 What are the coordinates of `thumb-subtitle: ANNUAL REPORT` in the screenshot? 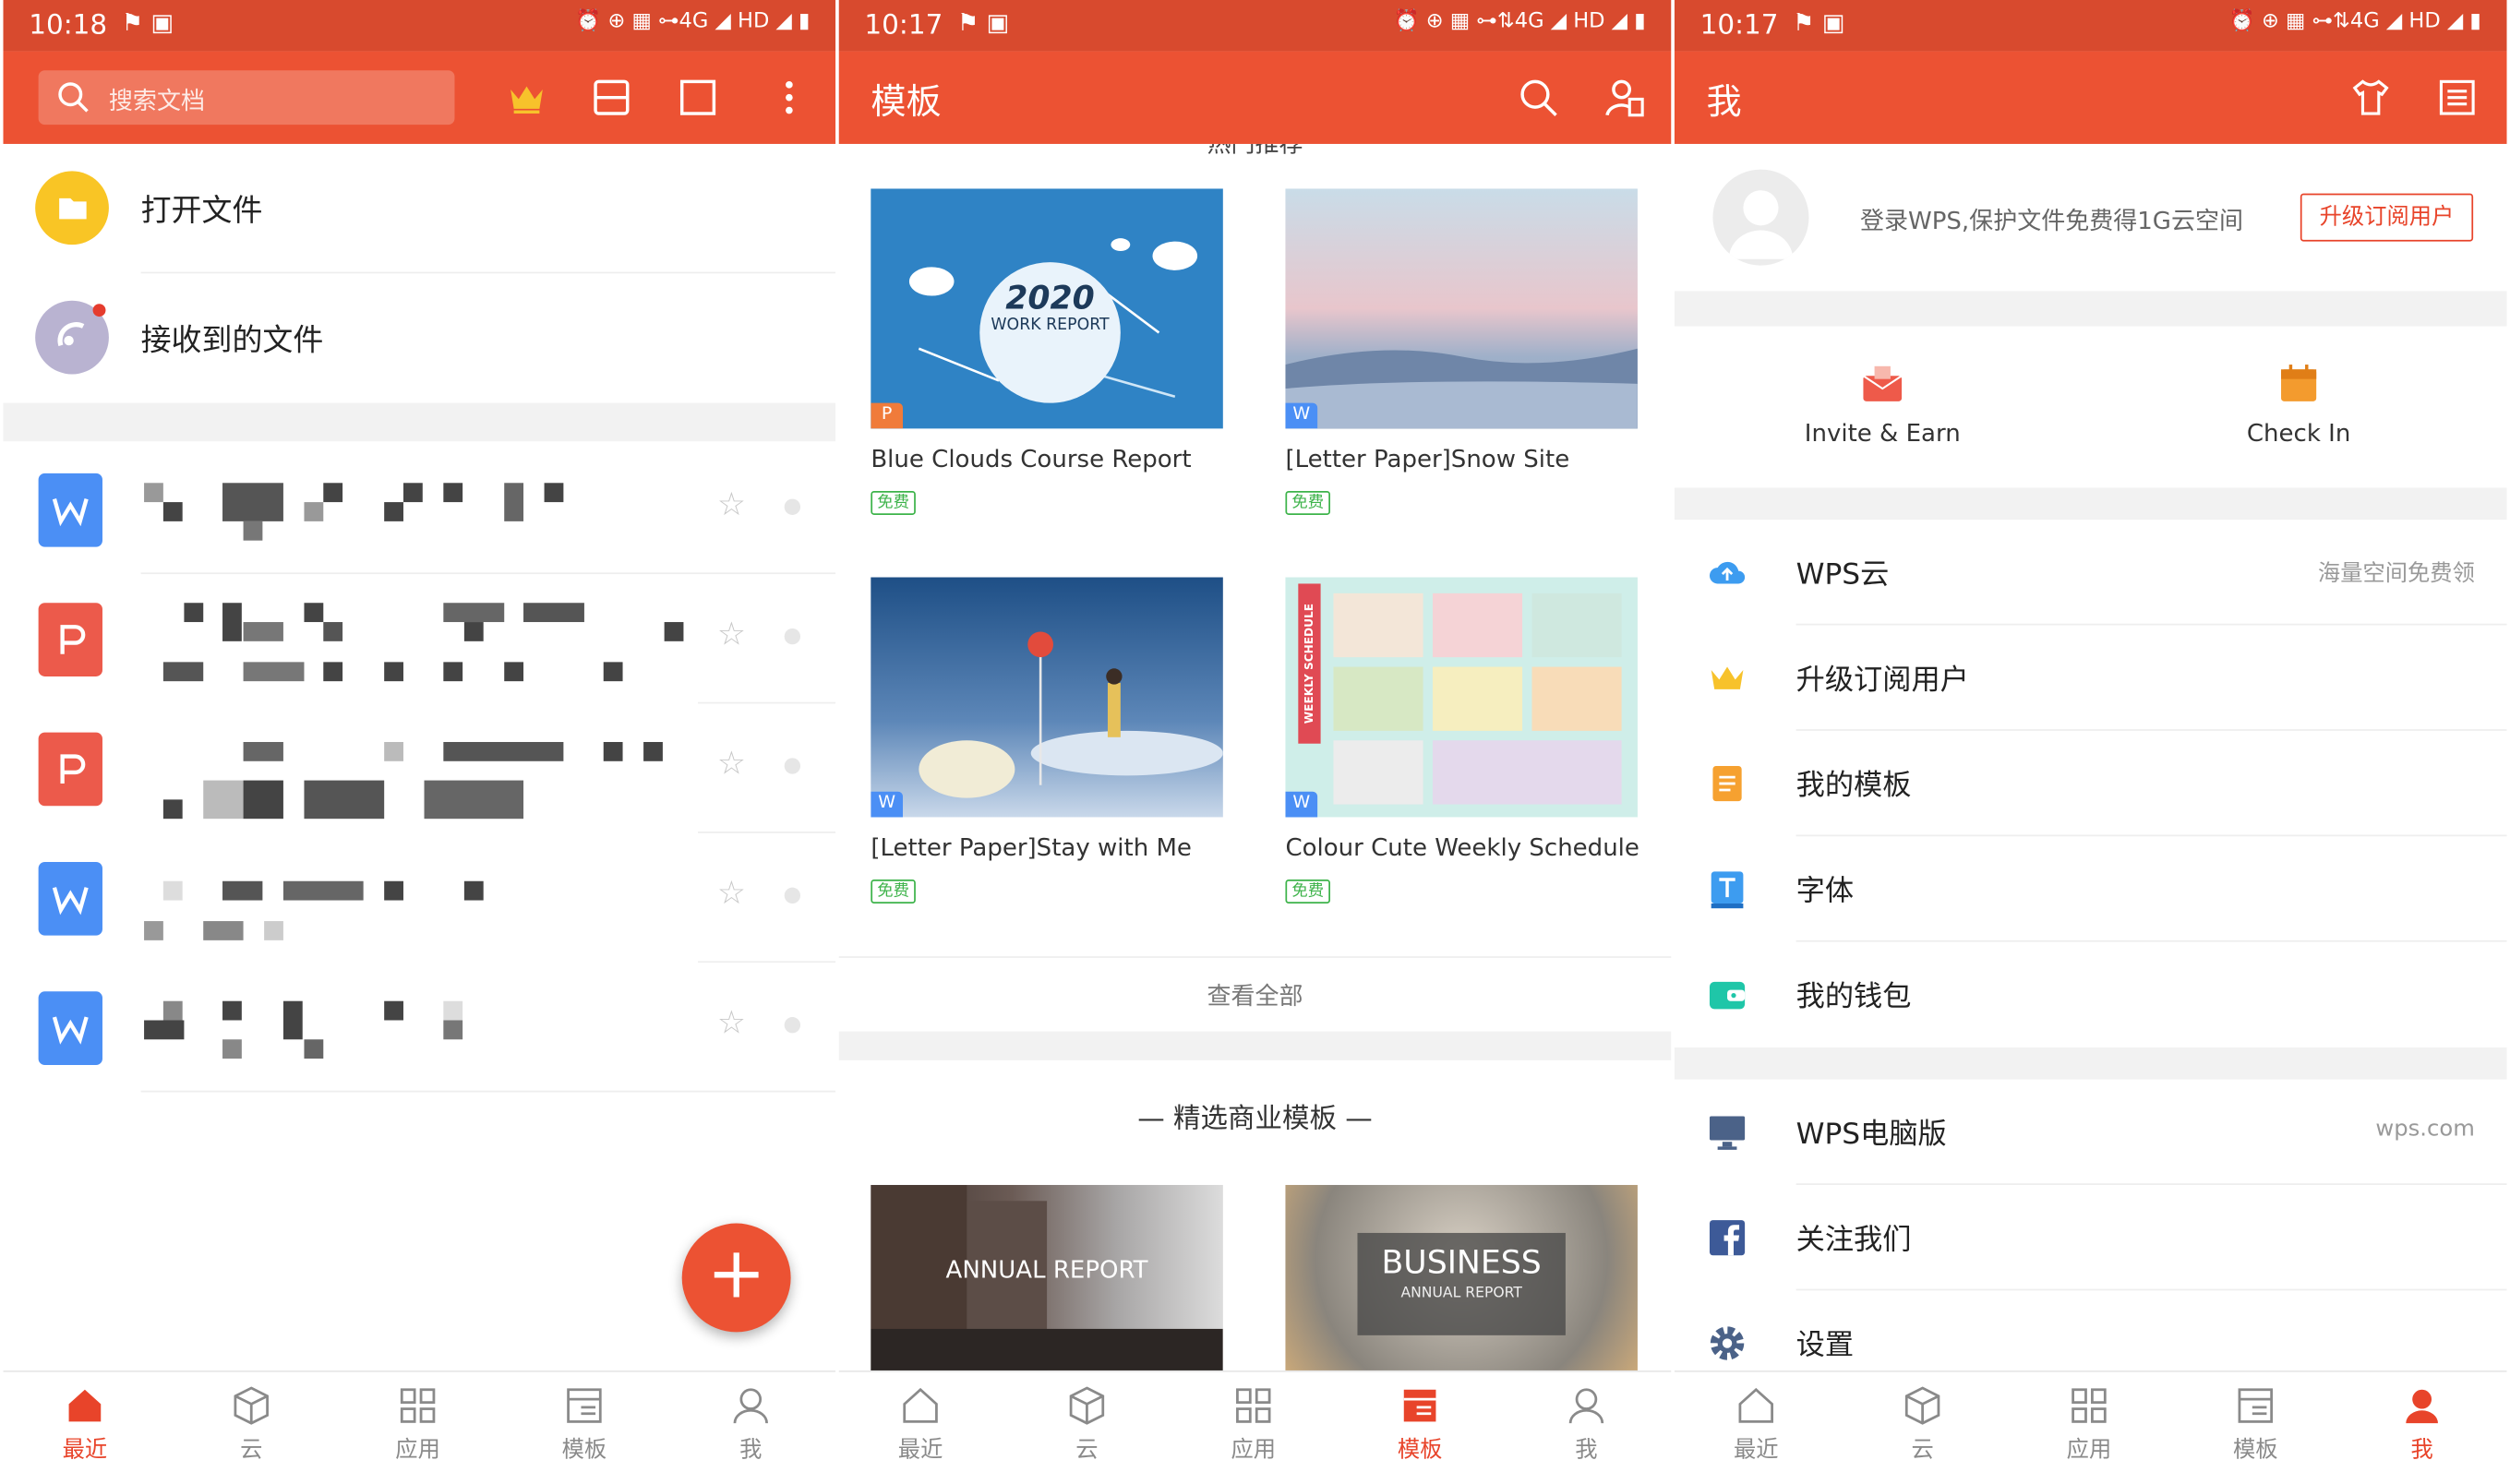 It's located at (1461, 1294).